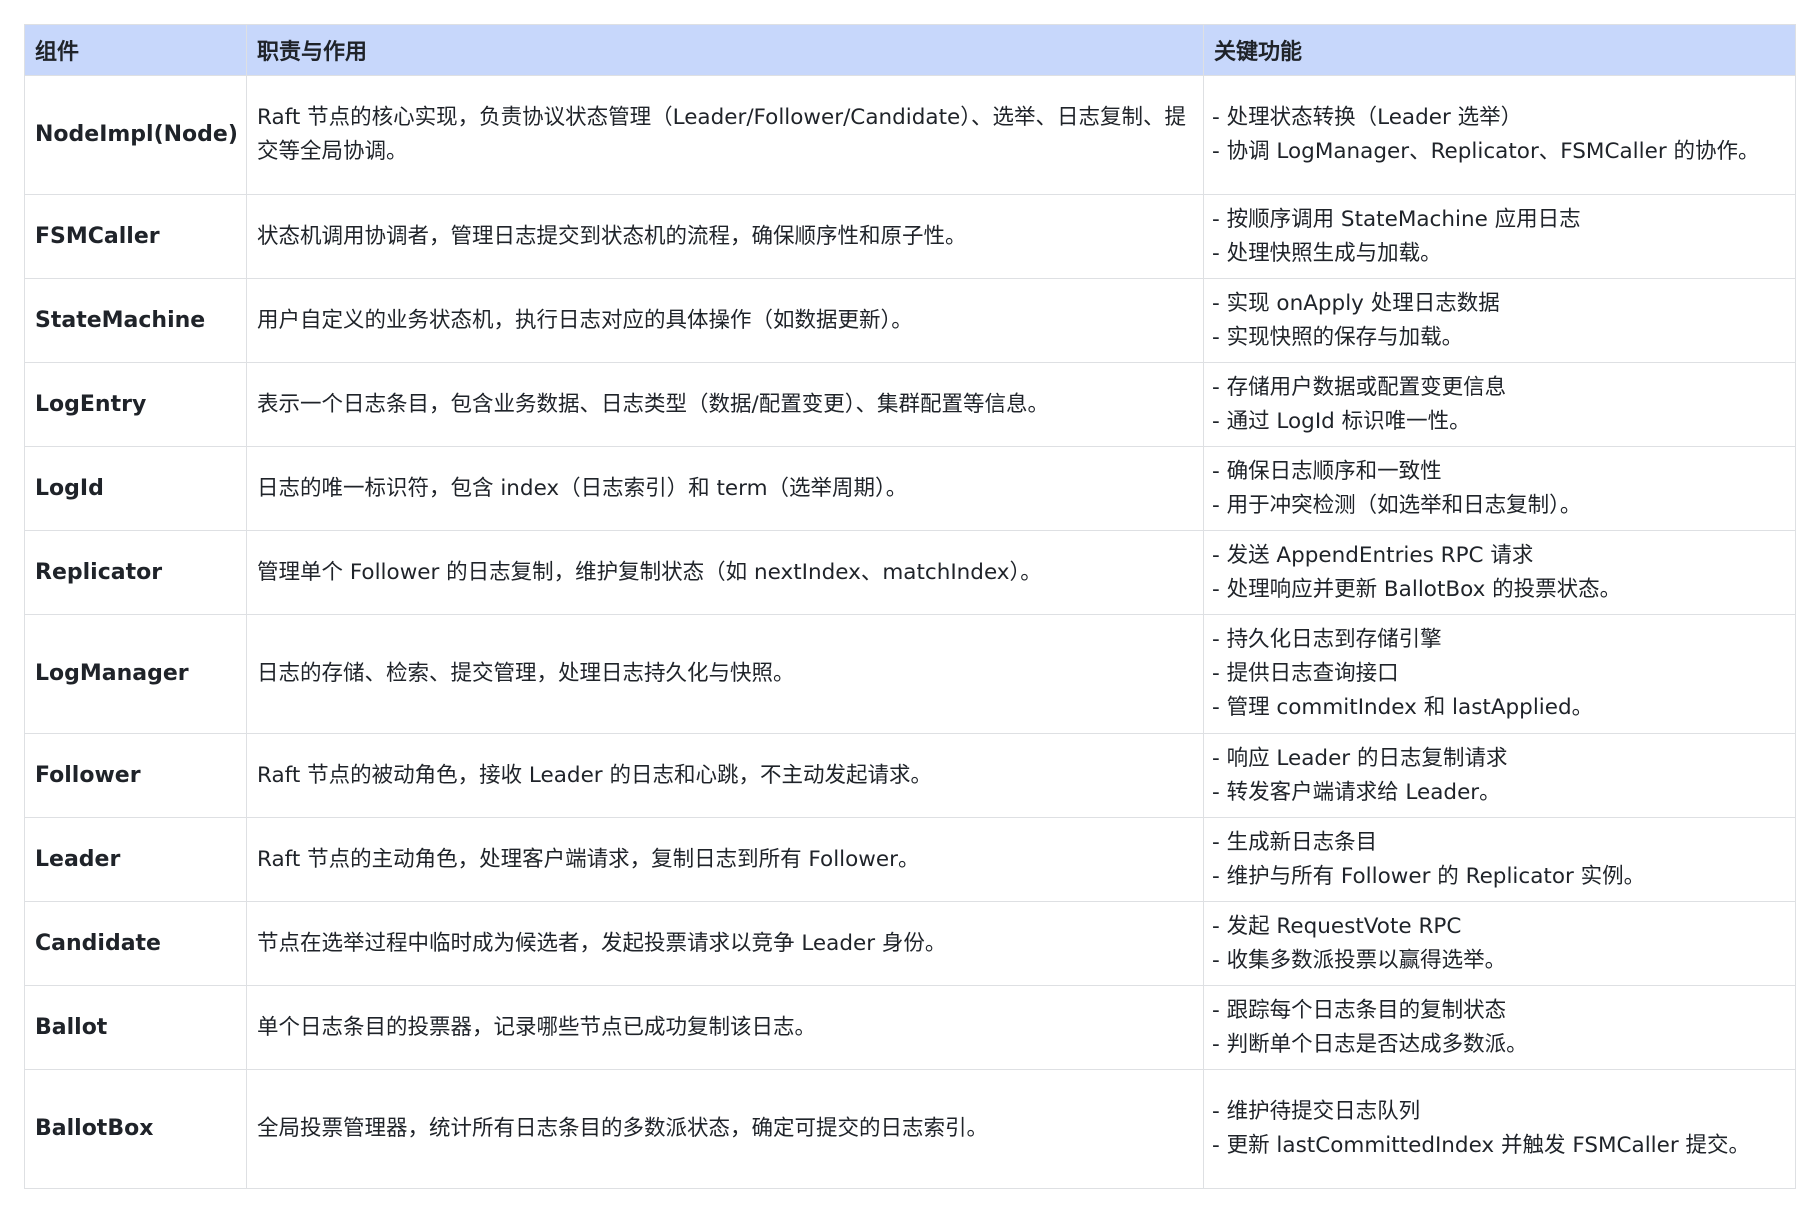 The width and height of the screenshot is (1812, 1212). I want to click on function-item: - 提供日志查询接口, so click(1305, 673).